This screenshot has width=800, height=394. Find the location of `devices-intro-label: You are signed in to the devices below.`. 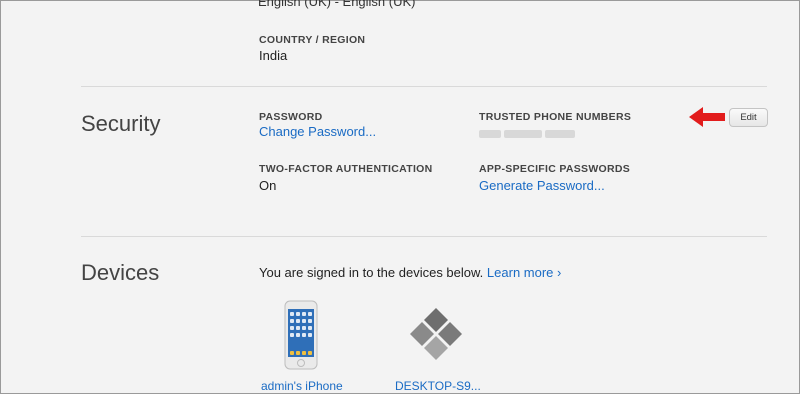

devices-intro-label: You are signed in to the devices below. is located at coordinates (371, 272).